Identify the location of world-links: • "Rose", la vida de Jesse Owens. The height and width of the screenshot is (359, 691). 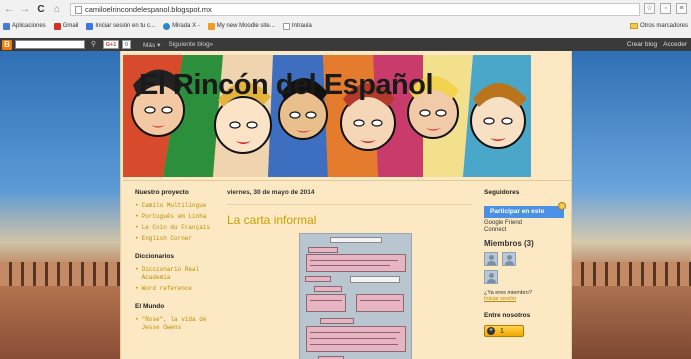
(175, 324).